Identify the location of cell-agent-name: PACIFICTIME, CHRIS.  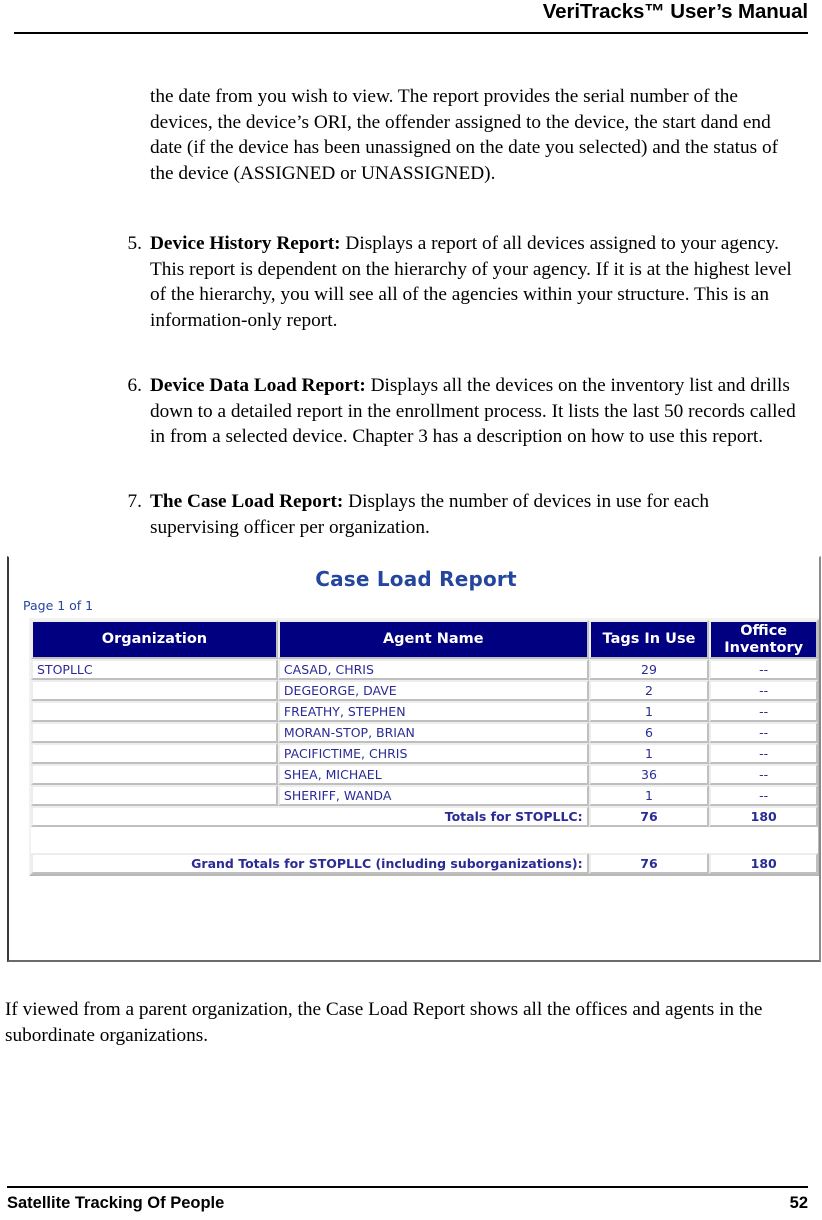
(433, 753).